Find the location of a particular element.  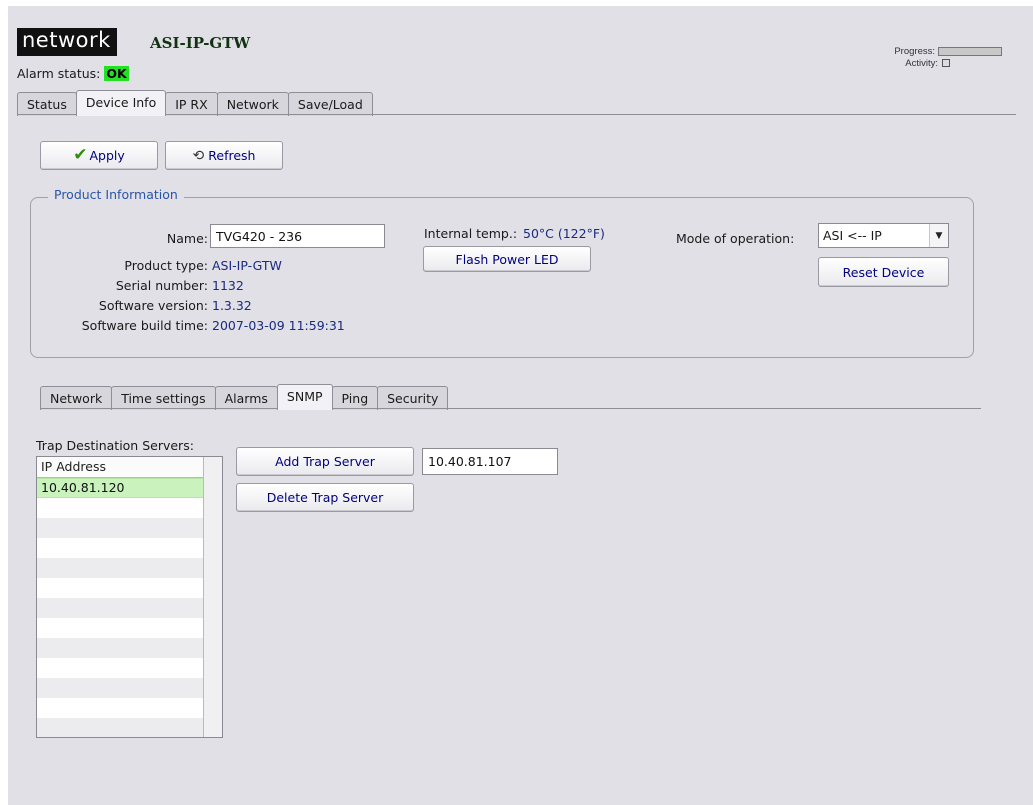

internal-temp-value: 50°C (122°F) is located at coordinates (564, 233).